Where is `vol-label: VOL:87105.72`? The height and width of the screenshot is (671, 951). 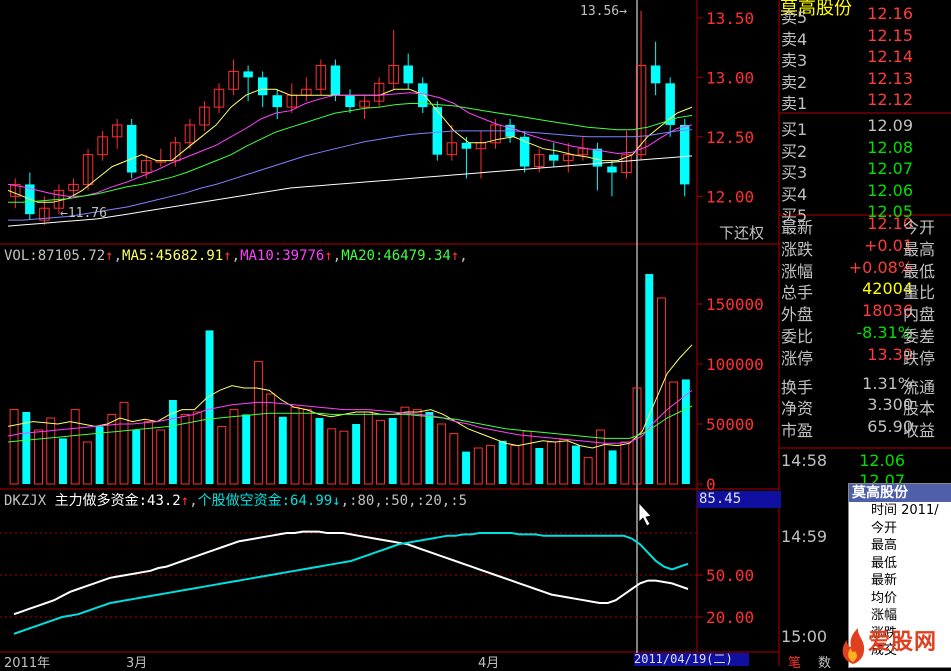
vol-label: VOL:87105.72 is located at coordinates (55, 256).